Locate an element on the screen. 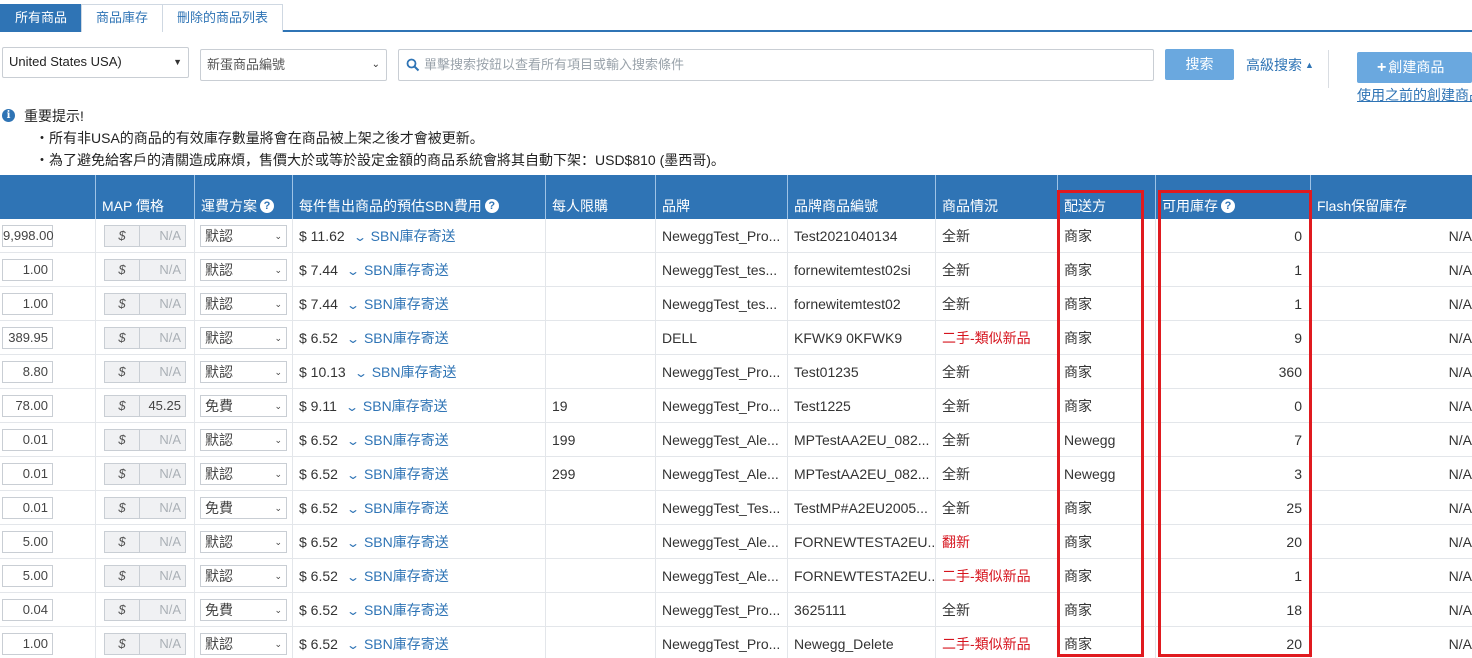 The width and height of the screenshot is (1472, 658). col-shipping: 運費方案? is located at coordinates (244, 197).